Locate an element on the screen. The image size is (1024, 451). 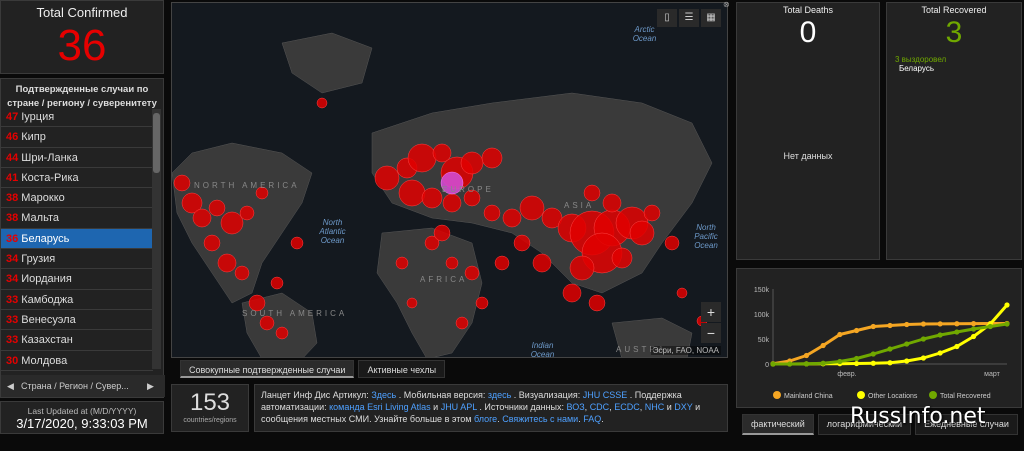
info-link-cdc: CDC is located at coordinates (600, 407).